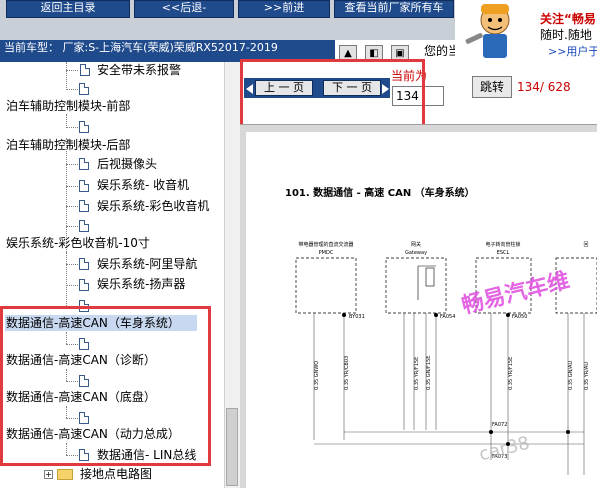 The height and width of the screenshot is (488, 597). Describe the element at coordinates (357, 317) in the screenshot. I see `connector-label: BY031` at that location.